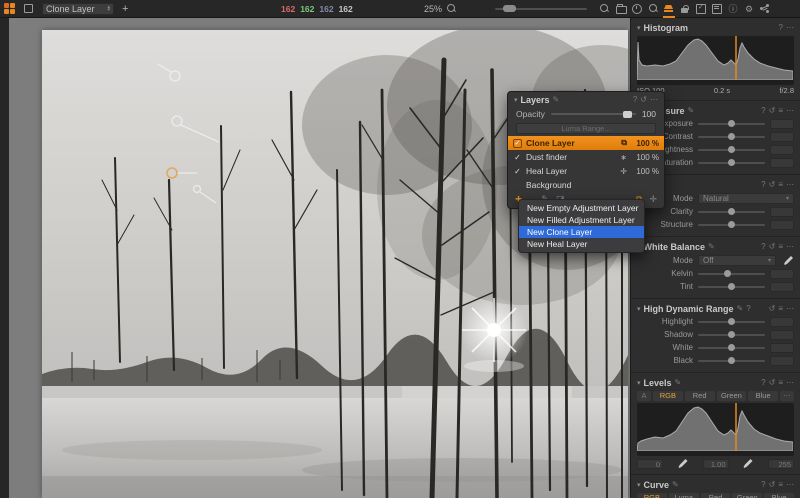 The width and height of the screenshot is (800, 498). I want to click on layer-checkbox-checked-icon: ✓, so click(517, 143).